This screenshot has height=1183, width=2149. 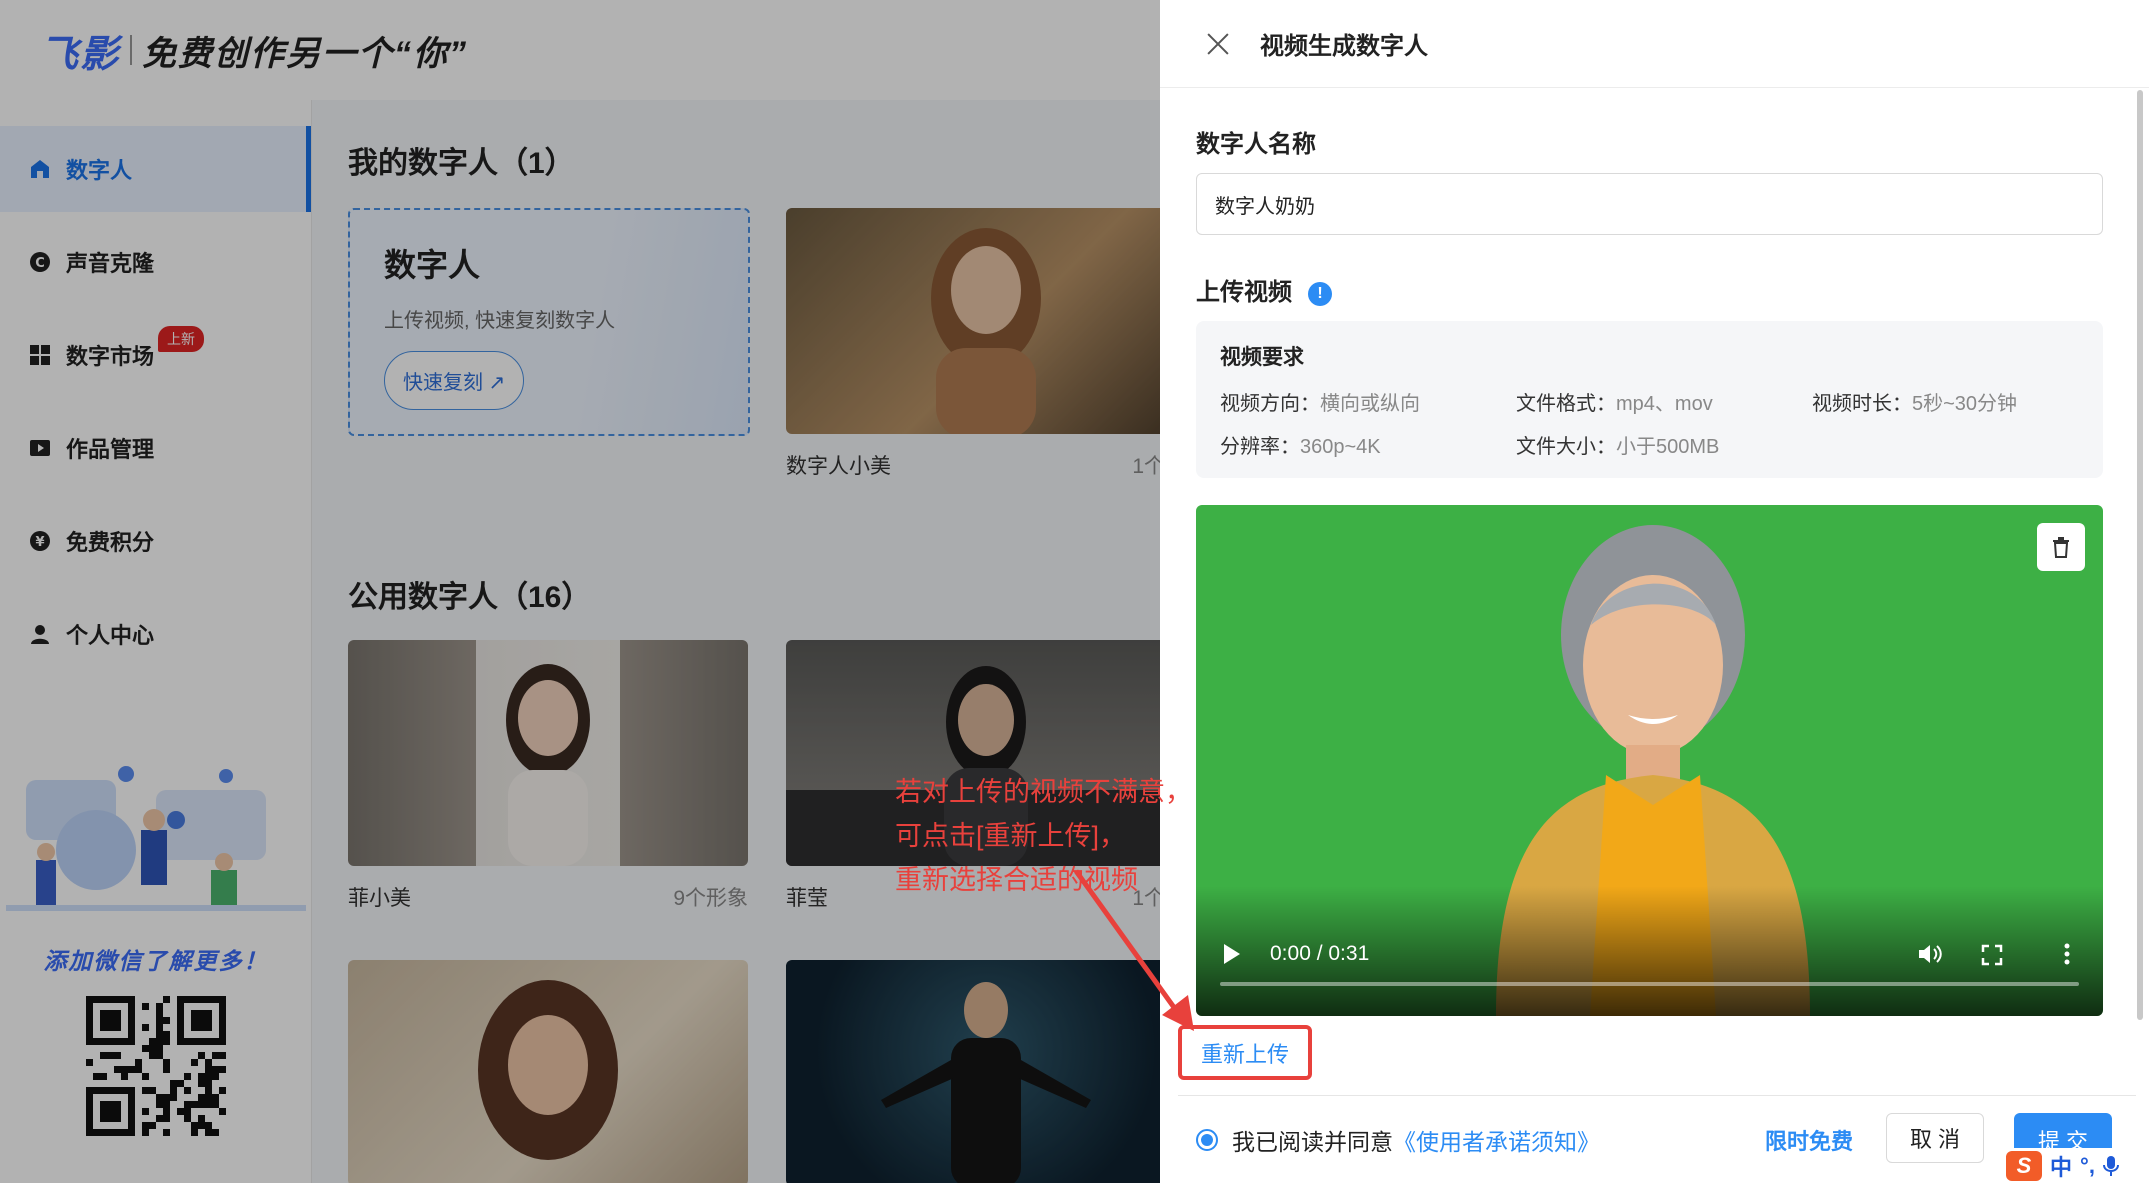 I want to click on punctuation-icon: °,, so click(x=2087, y=1166).